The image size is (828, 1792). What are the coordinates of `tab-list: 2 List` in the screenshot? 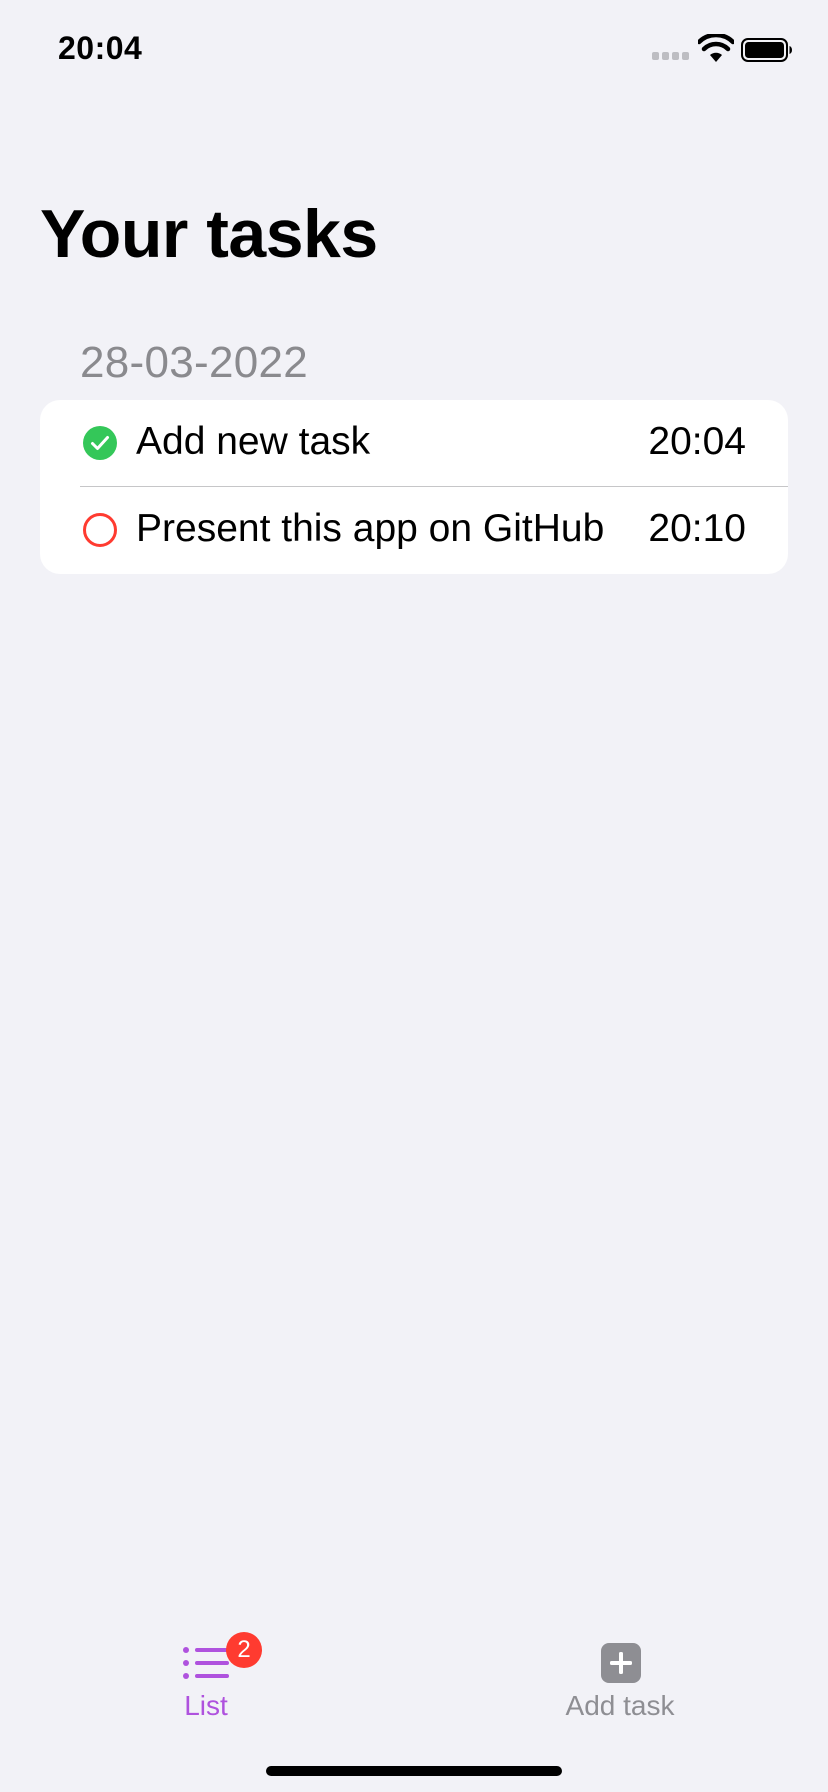 It's located at (206, 1675).